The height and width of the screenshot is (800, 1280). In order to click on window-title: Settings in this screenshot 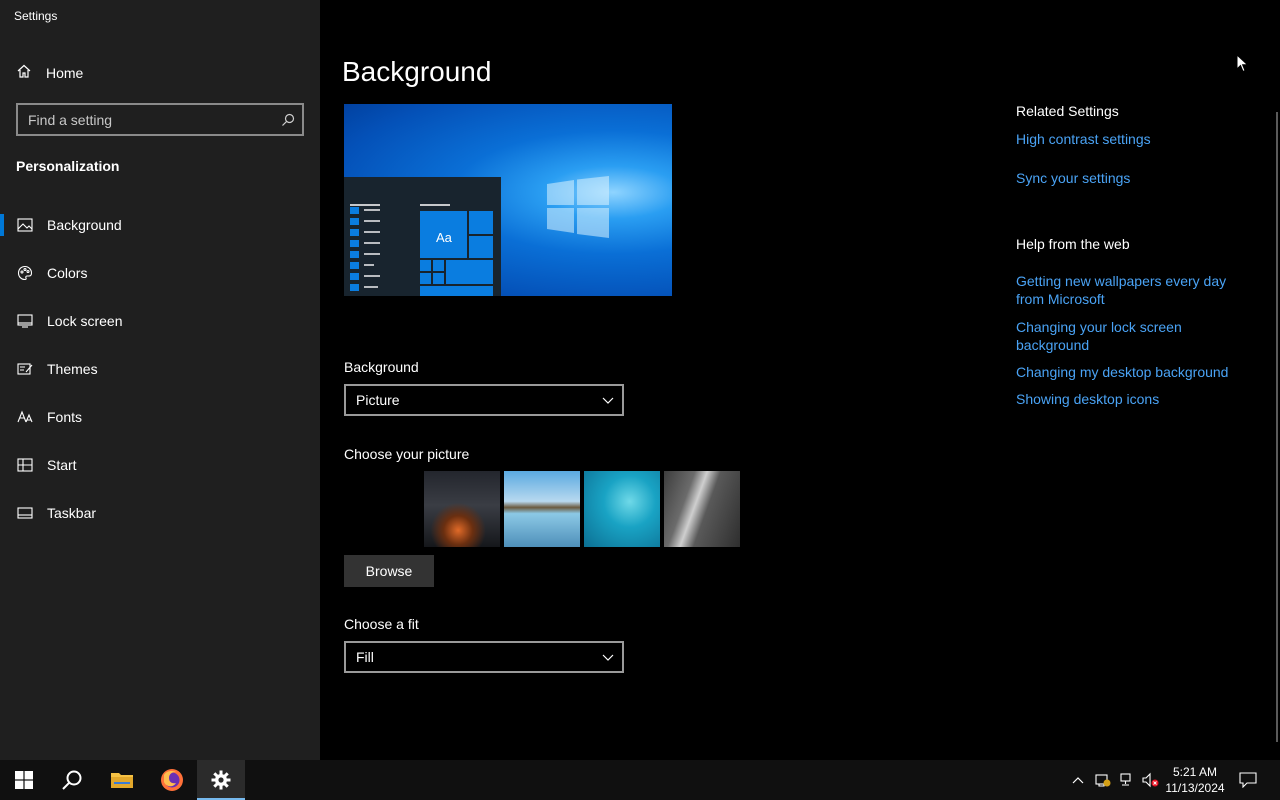, I will do `click(36, 16)`.